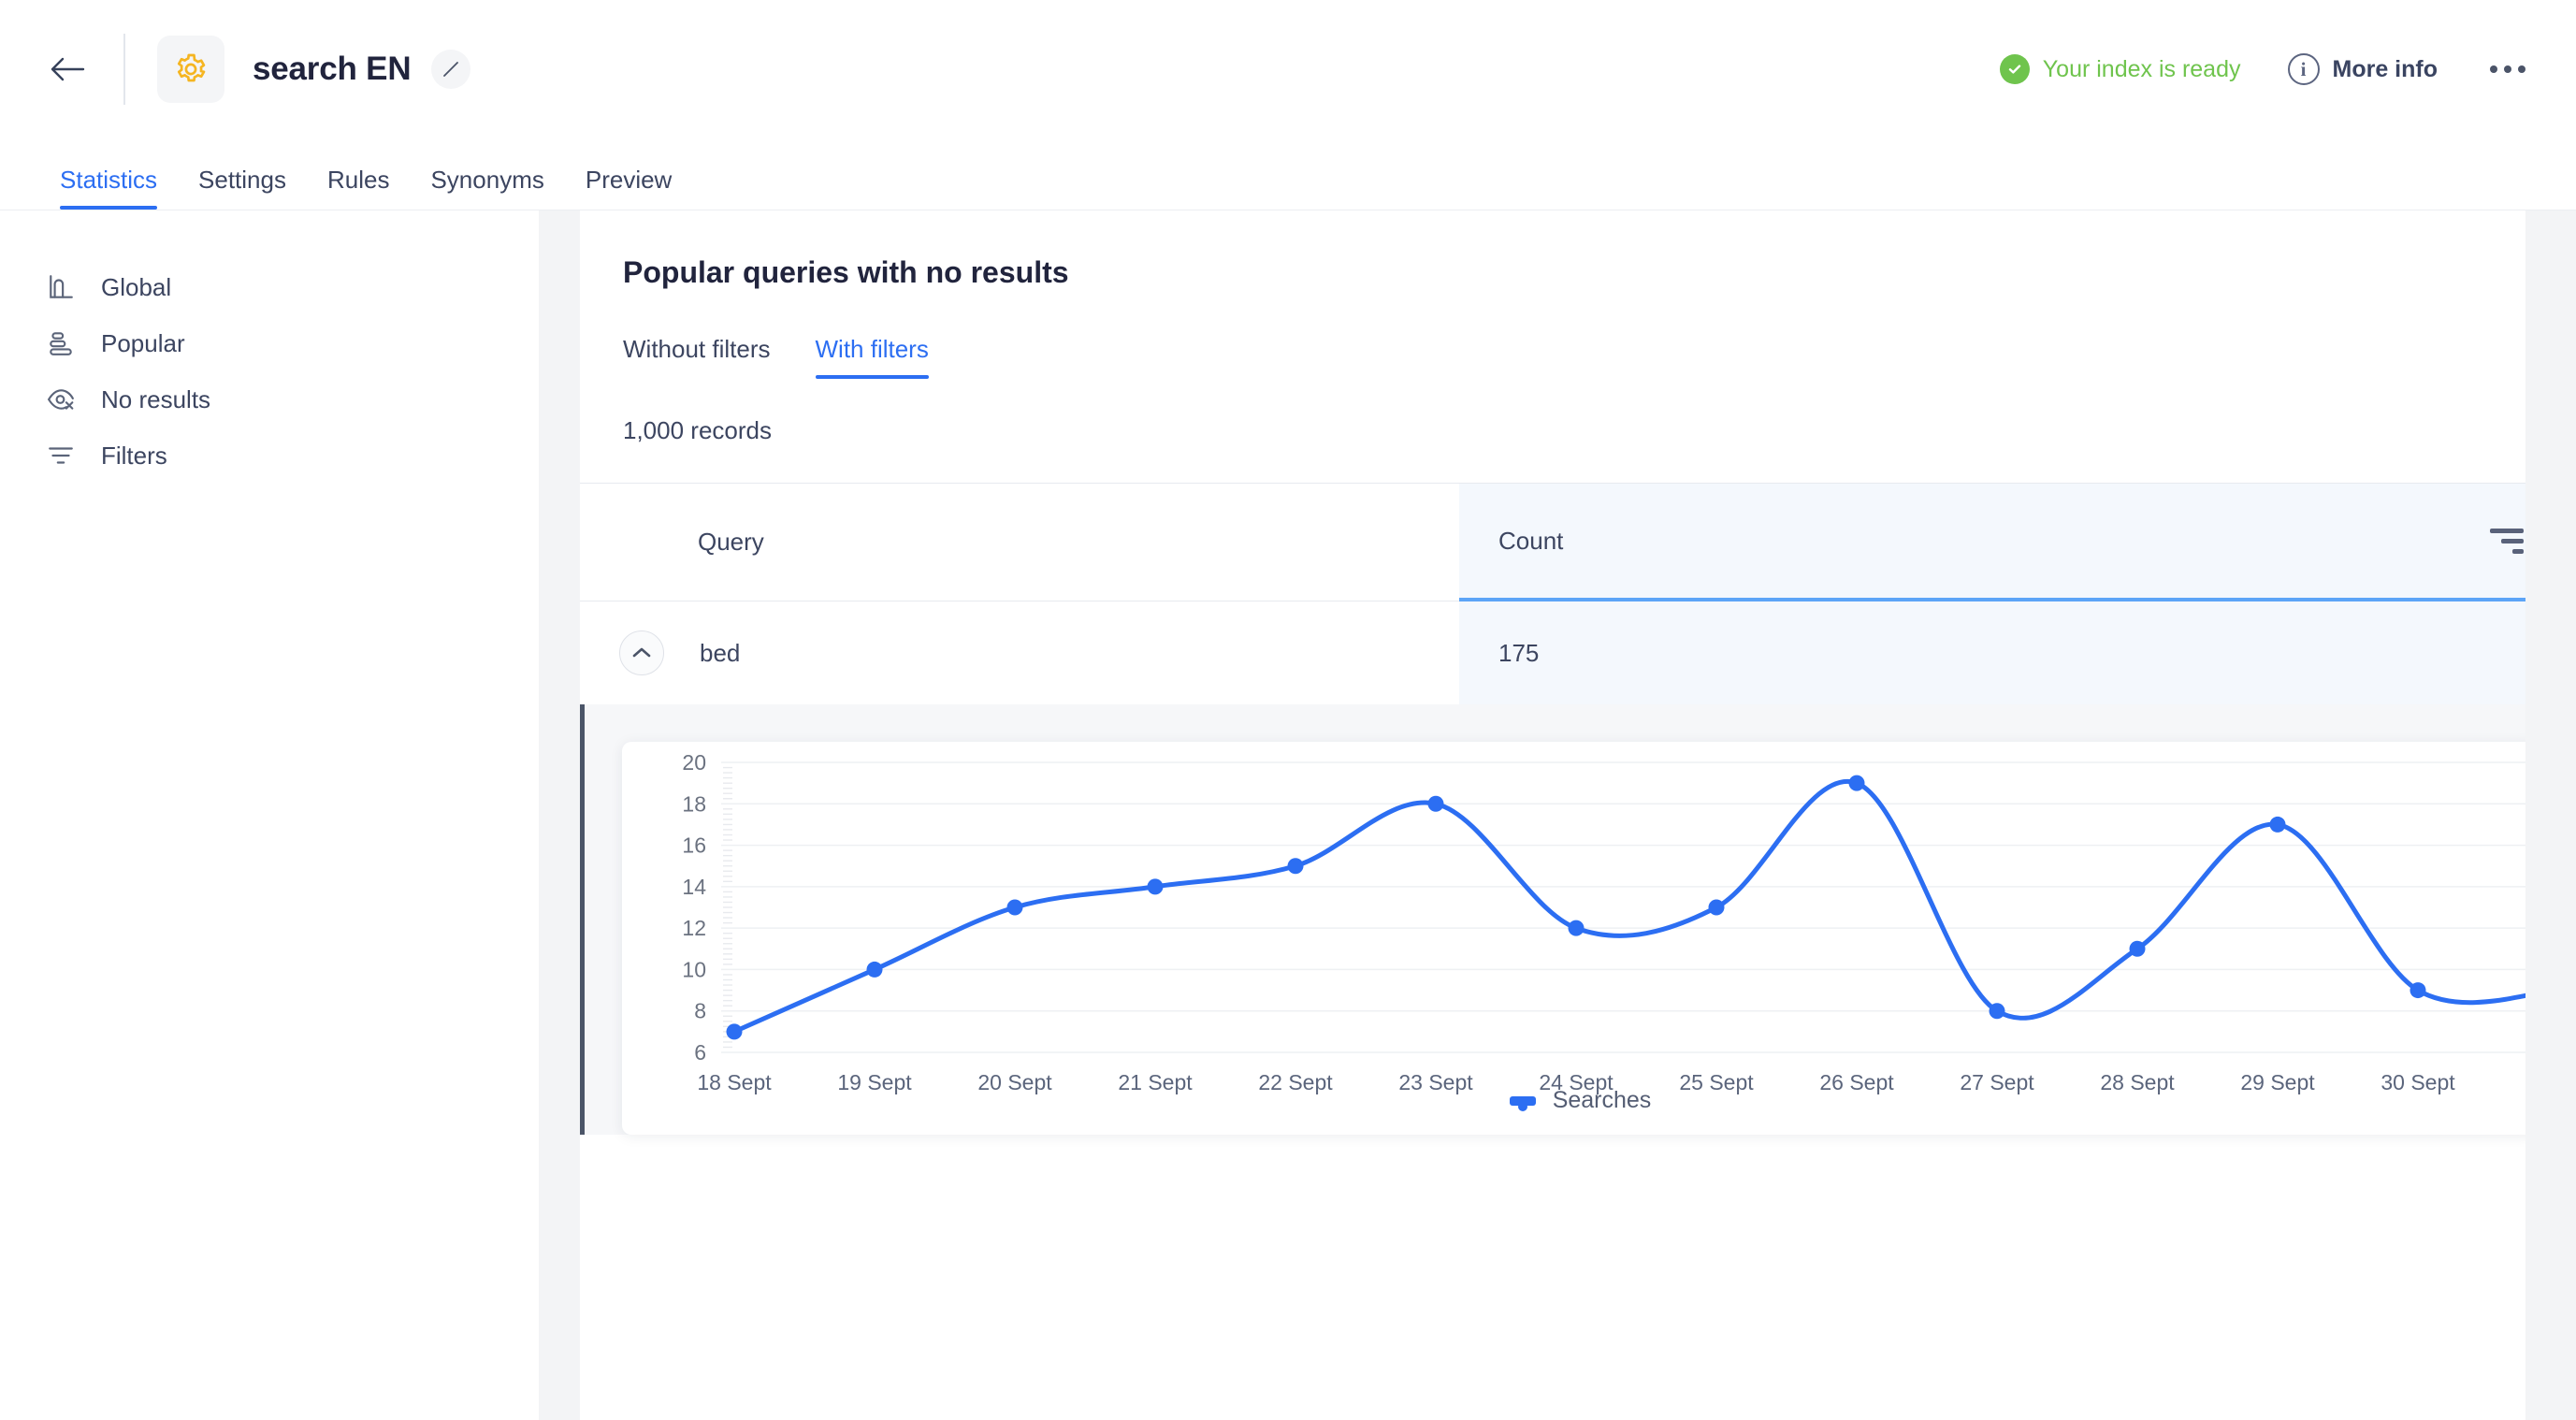  Describe the element at coordinates (1602, 1100) in the screenshot. I see `legend-label-searches: Searches` at that location.